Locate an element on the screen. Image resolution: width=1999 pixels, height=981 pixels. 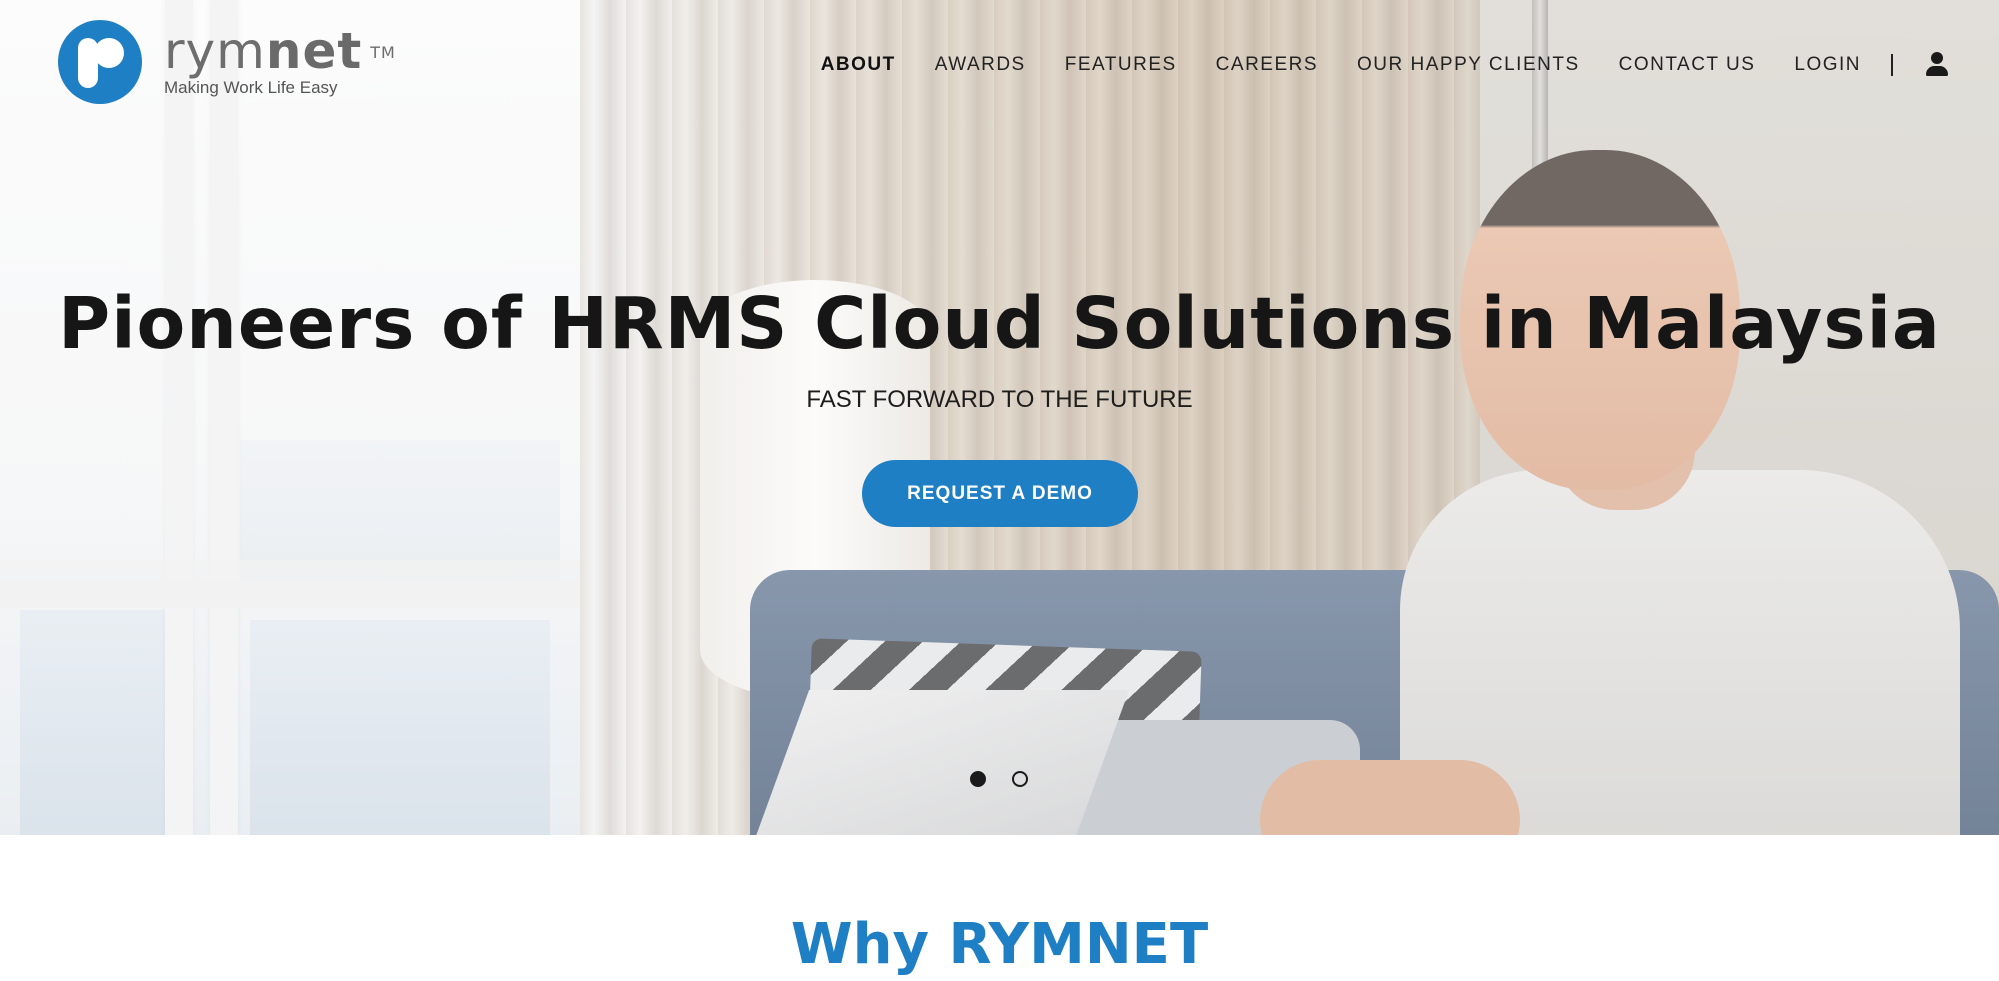
brand-name-light: rym is located at coordinates (215, 51).